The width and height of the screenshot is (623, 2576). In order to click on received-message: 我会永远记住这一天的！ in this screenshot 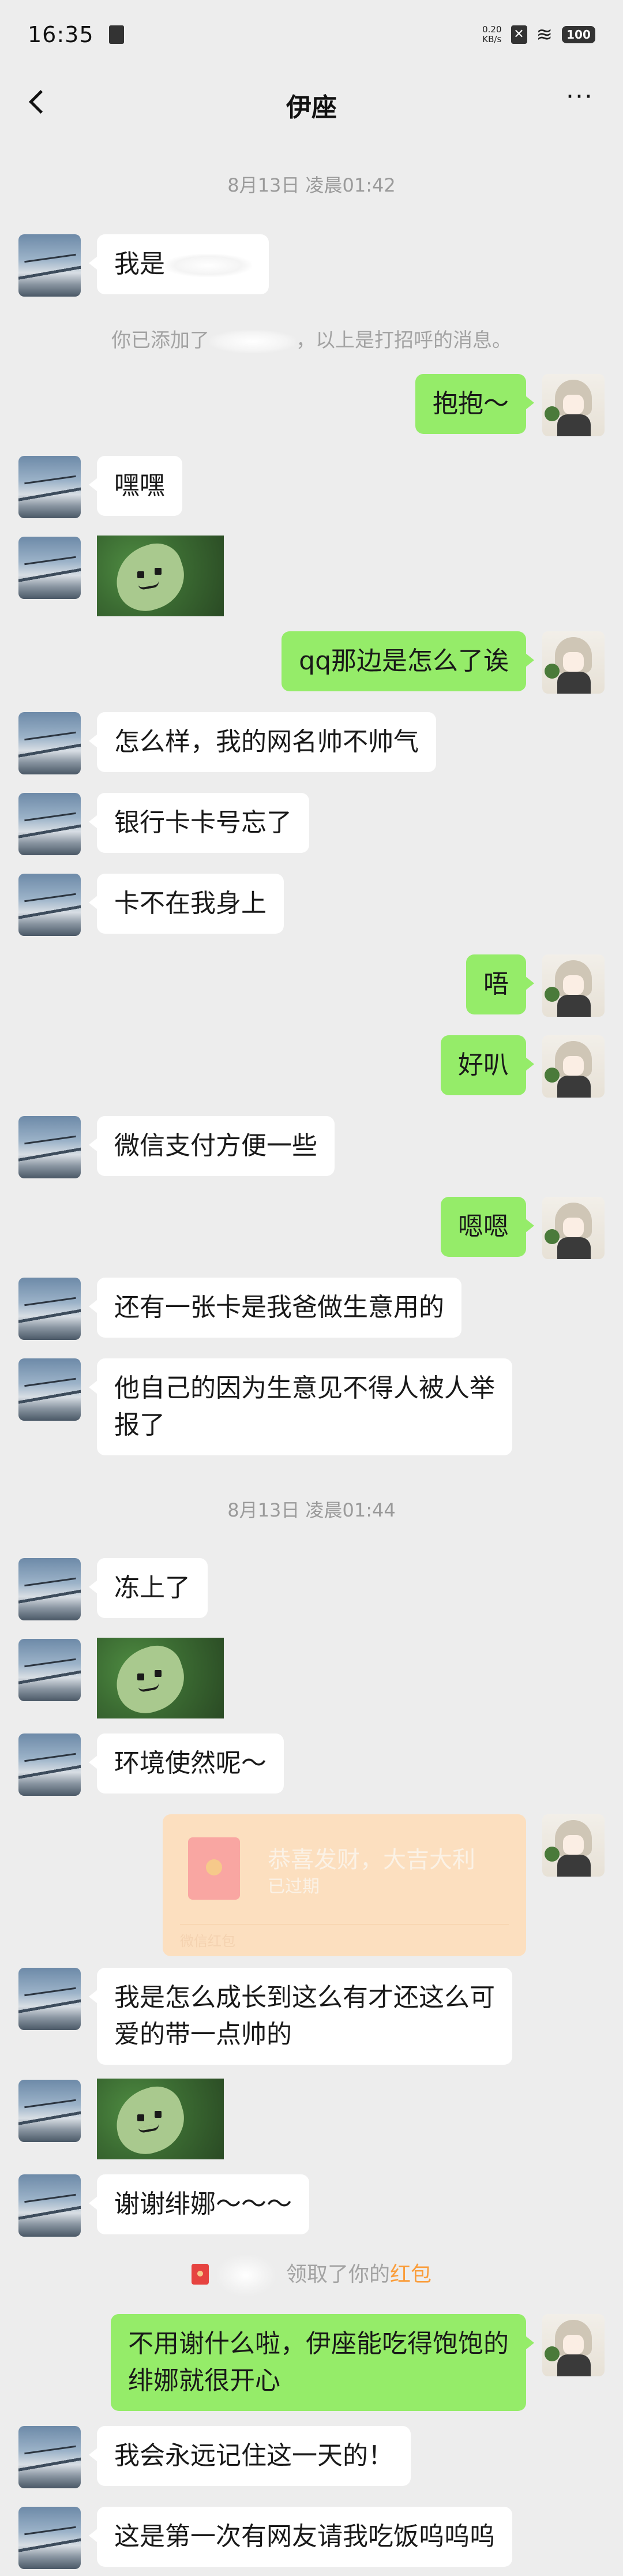, I will do `click(250, 2456)`.